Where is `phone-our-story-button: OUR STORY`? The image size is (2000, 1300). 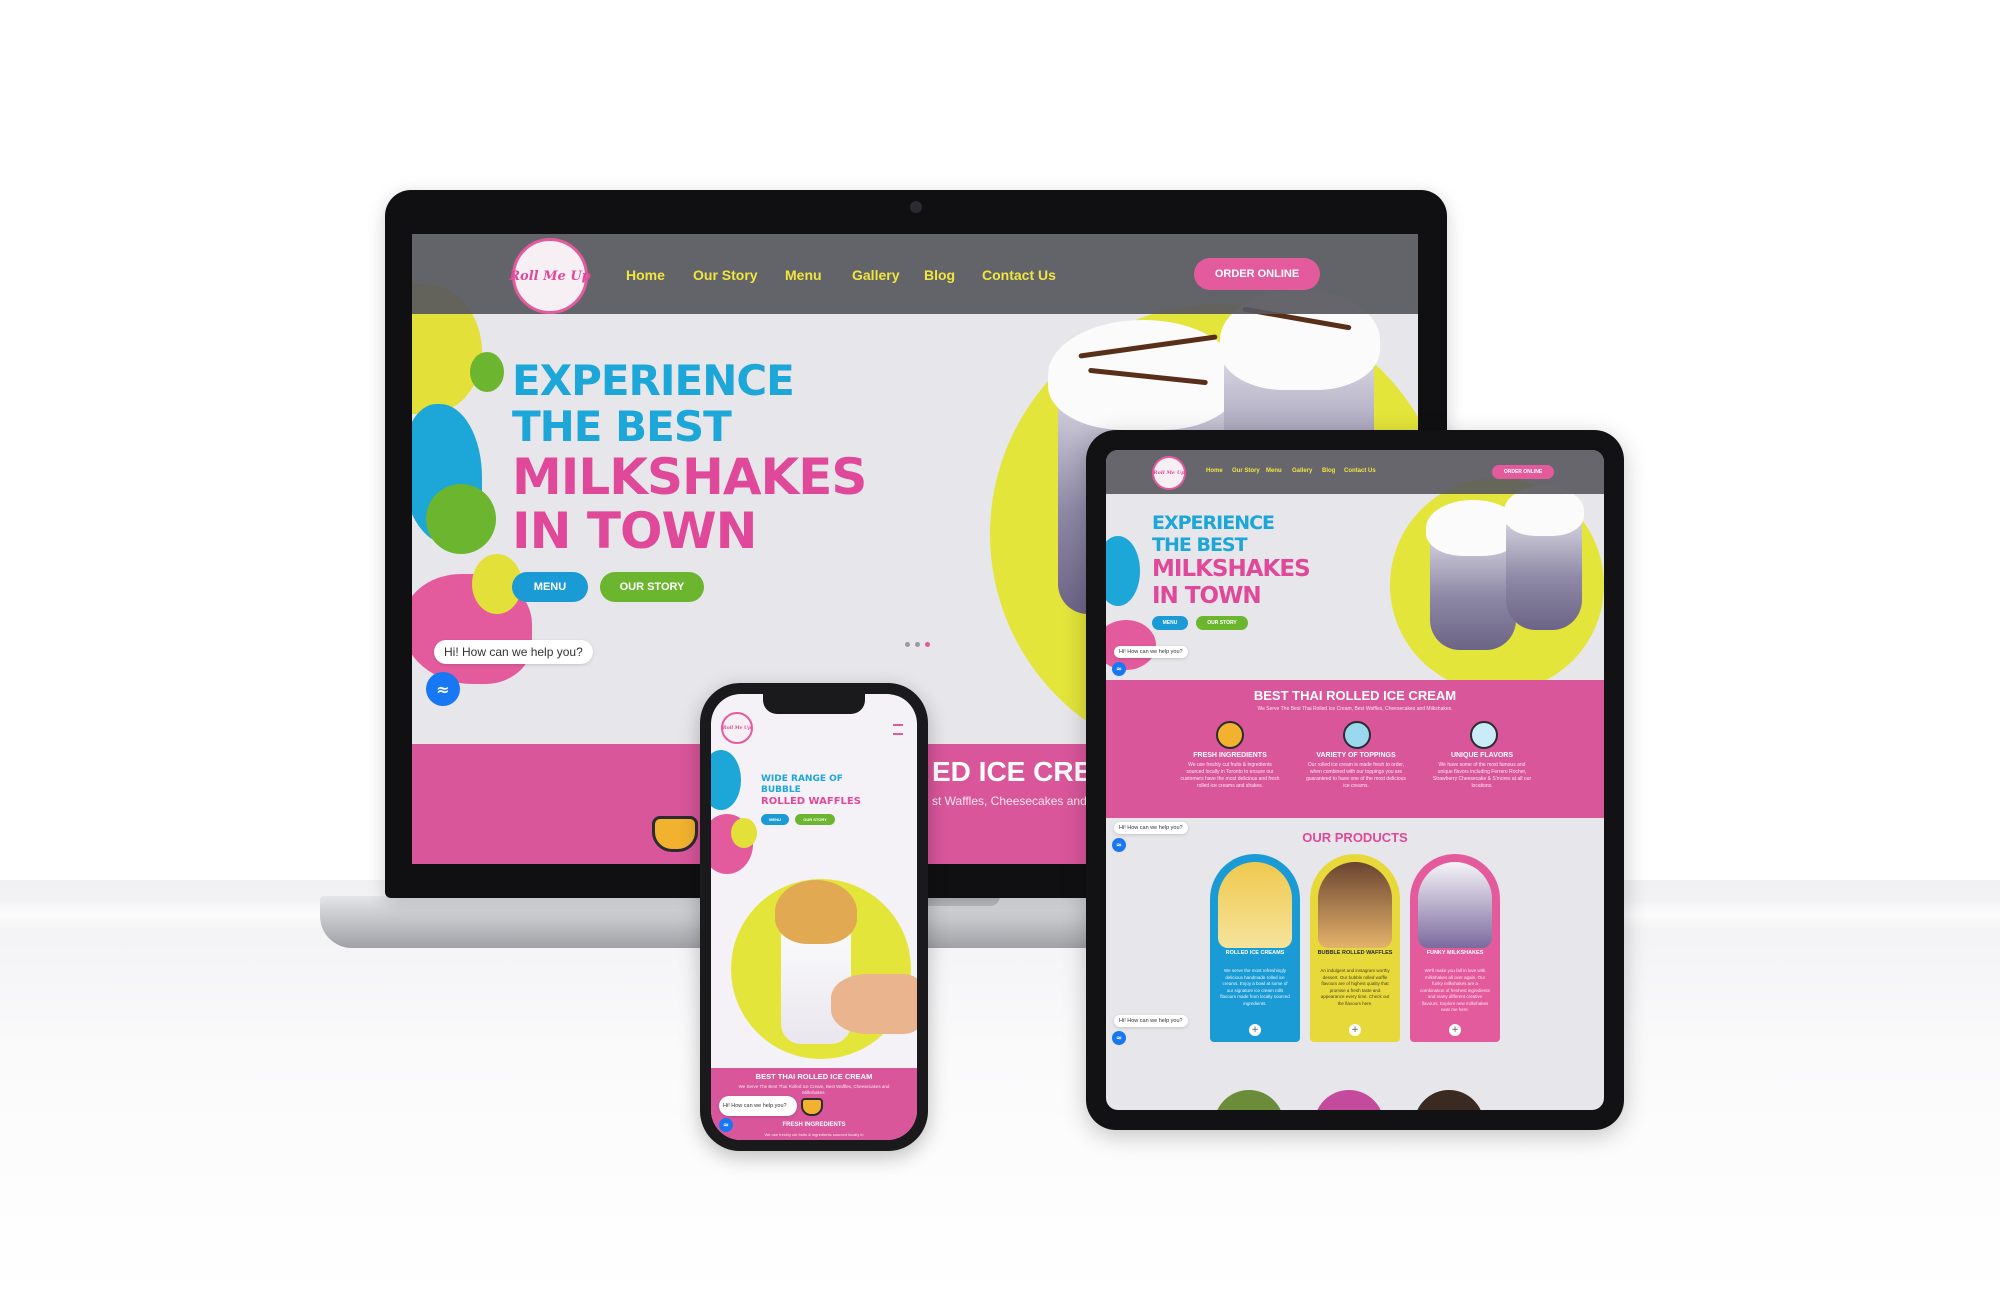 phone-our-story-button: OUR STORY is located at coordinates (815, 819).